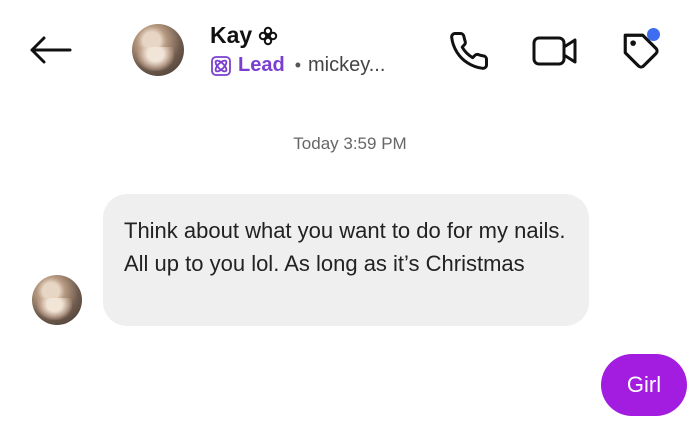 The height and width of the screenshot is (426, 700). I want to click on flower-icon, so click(268, 36).